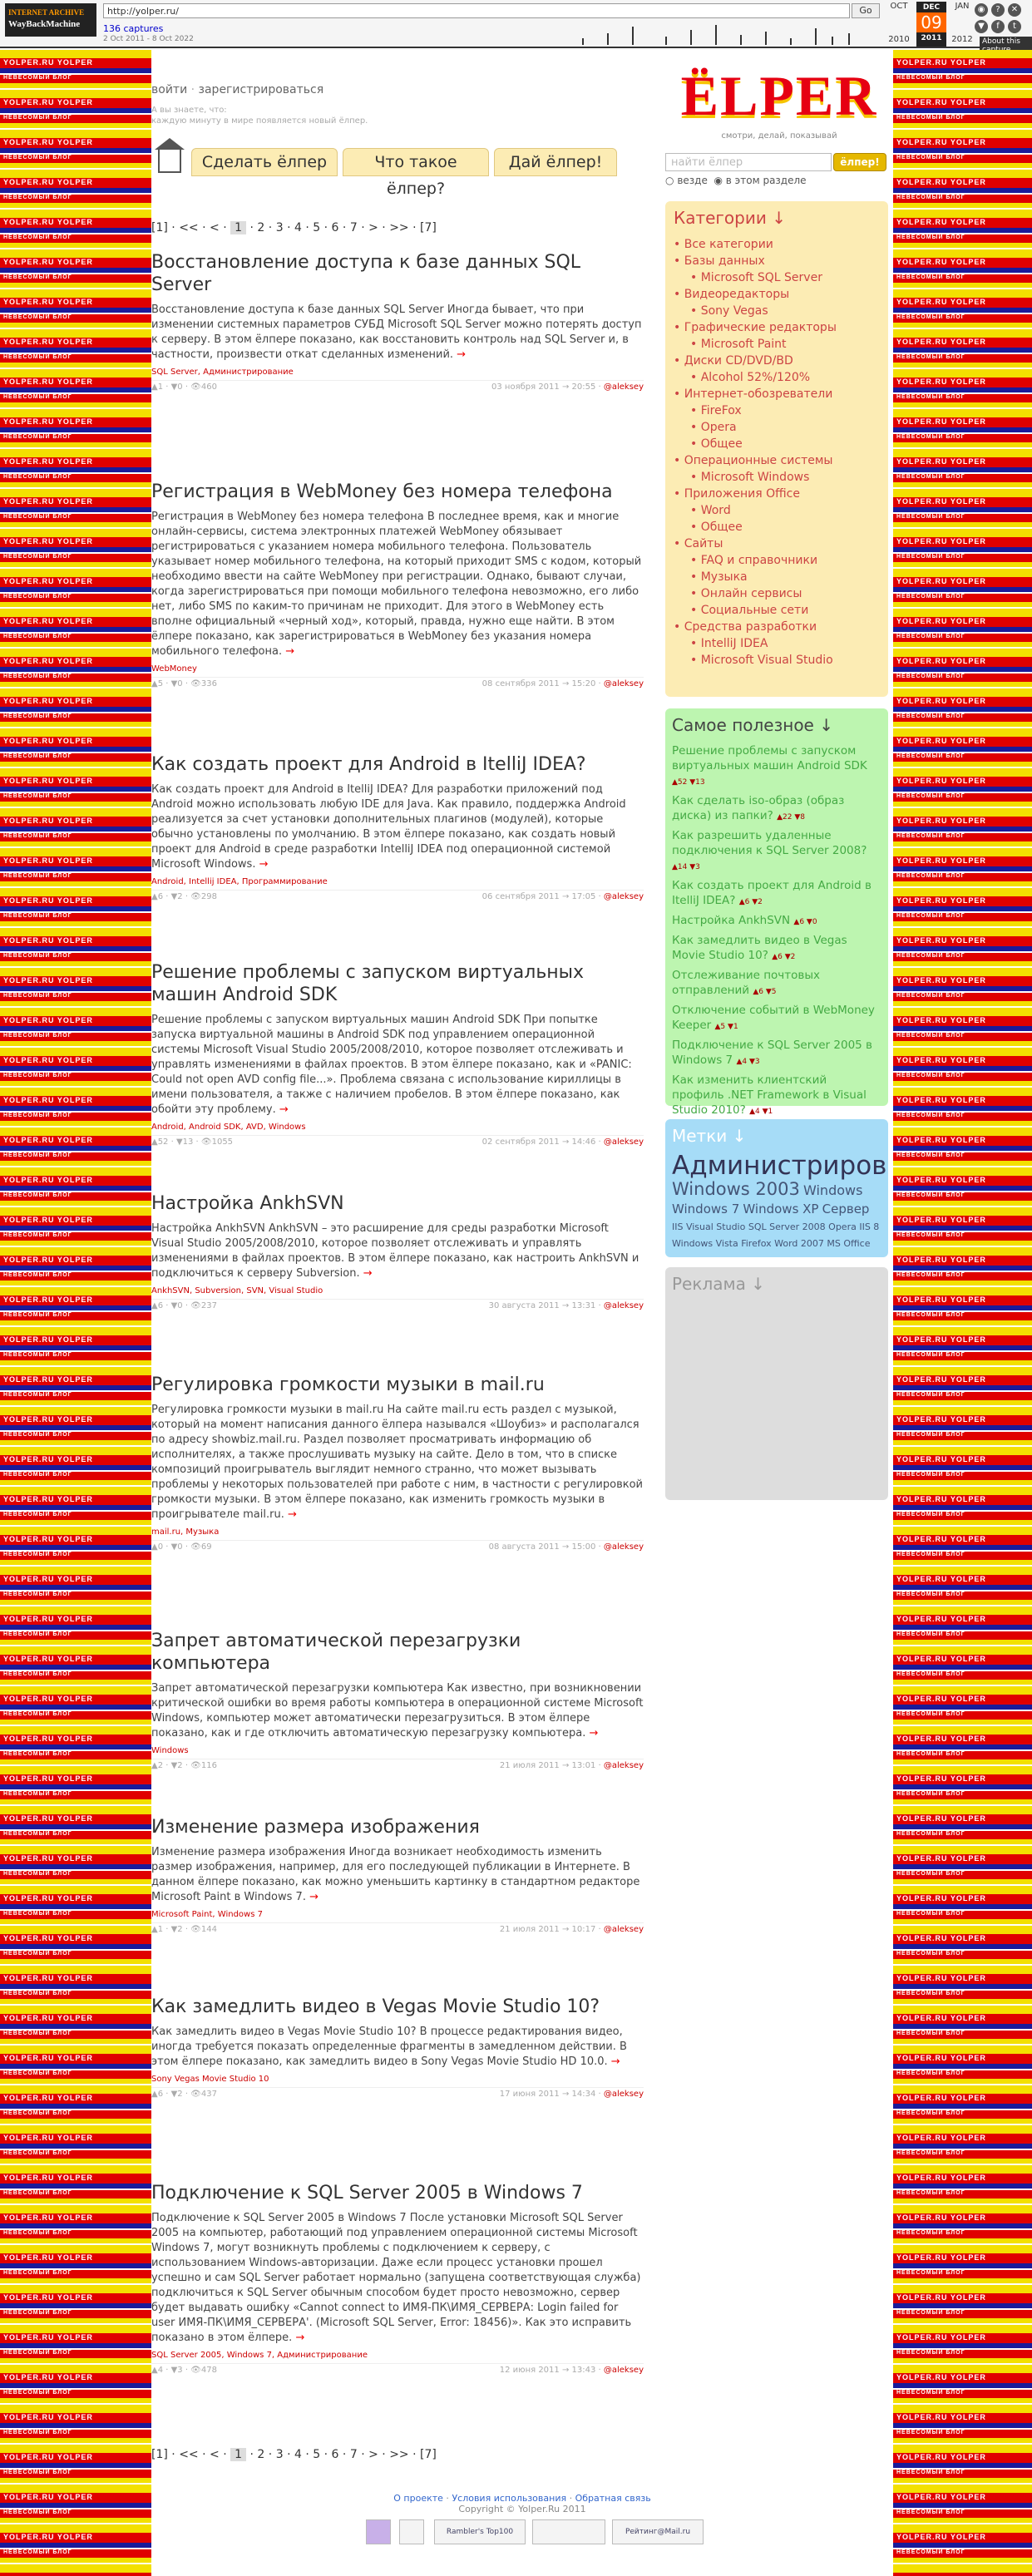 The height and width of the screenshot is (2576, 1032). I want to click on article-title: Регулировка громкости музыки в mail.ru, so click(397, 1385).